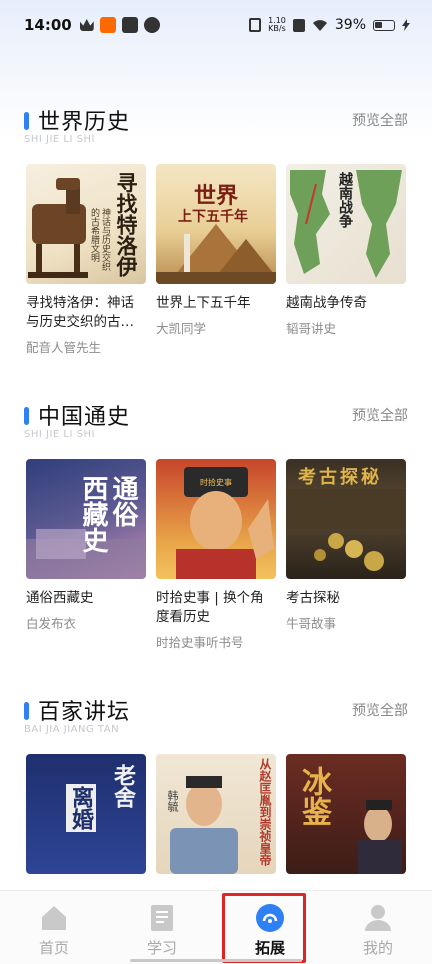 The image size is (432, 964). Describe the element at coordinates (200, 642) in the screenshot. I see `album-author: 时拾史事听书号` at that location.